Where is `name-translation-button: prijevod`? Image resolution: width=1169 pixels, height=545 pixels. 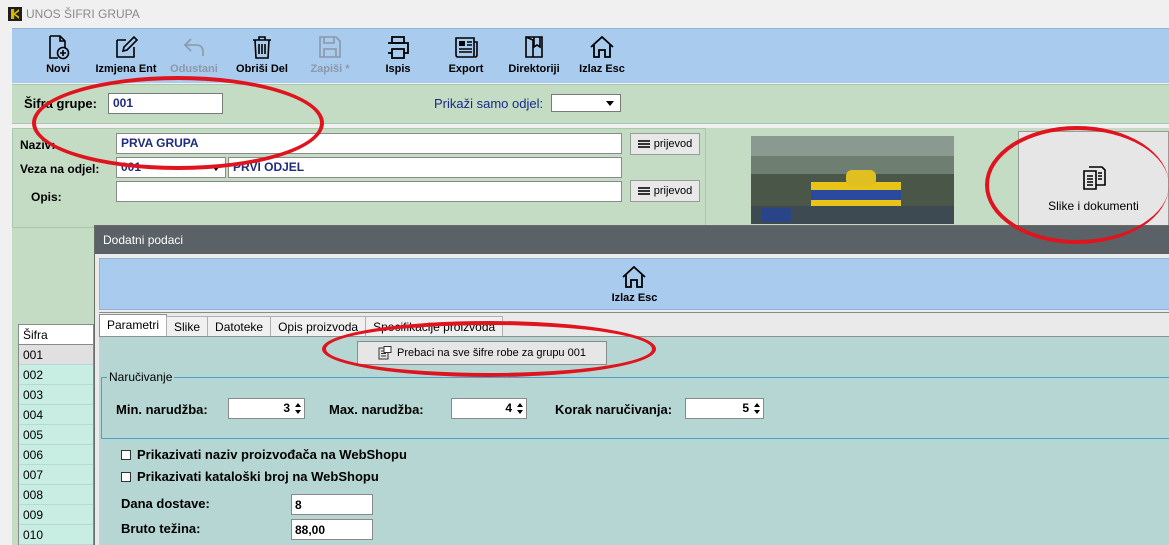 name-translation-button: prijevod is located at coordinates (665, 144).